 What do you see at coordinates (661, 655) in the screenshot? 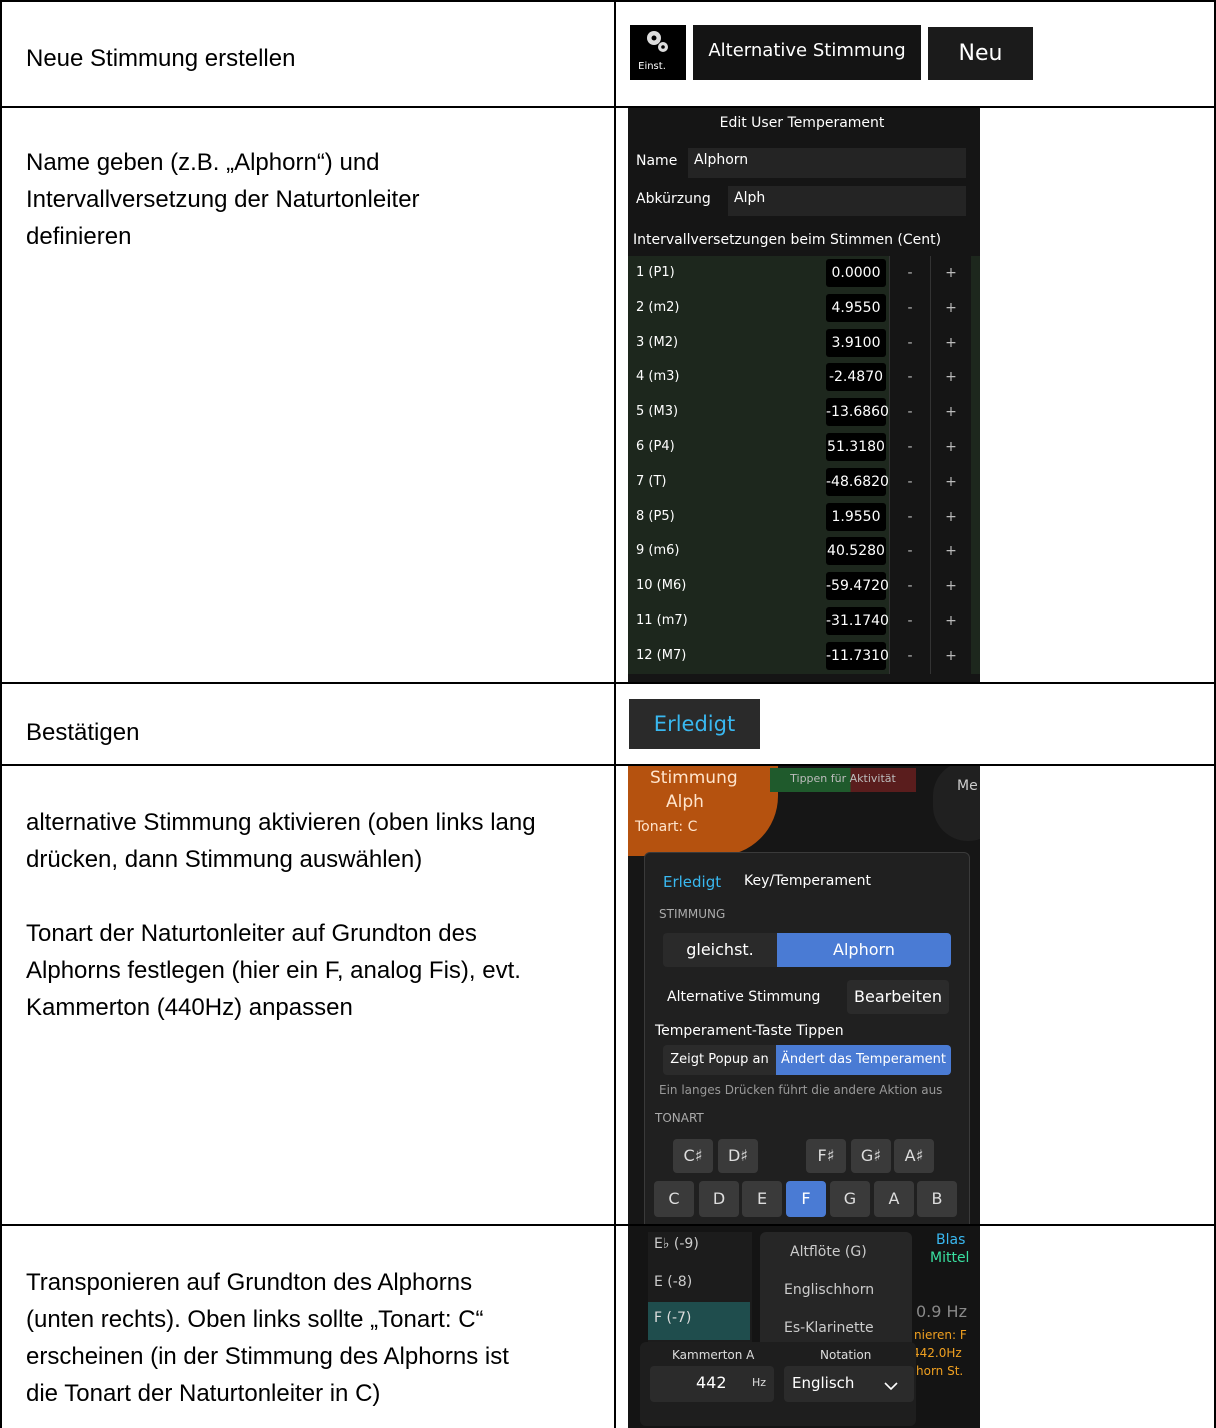
I see `interval-label: 12 (M7)` at bounding box center [661, 655].